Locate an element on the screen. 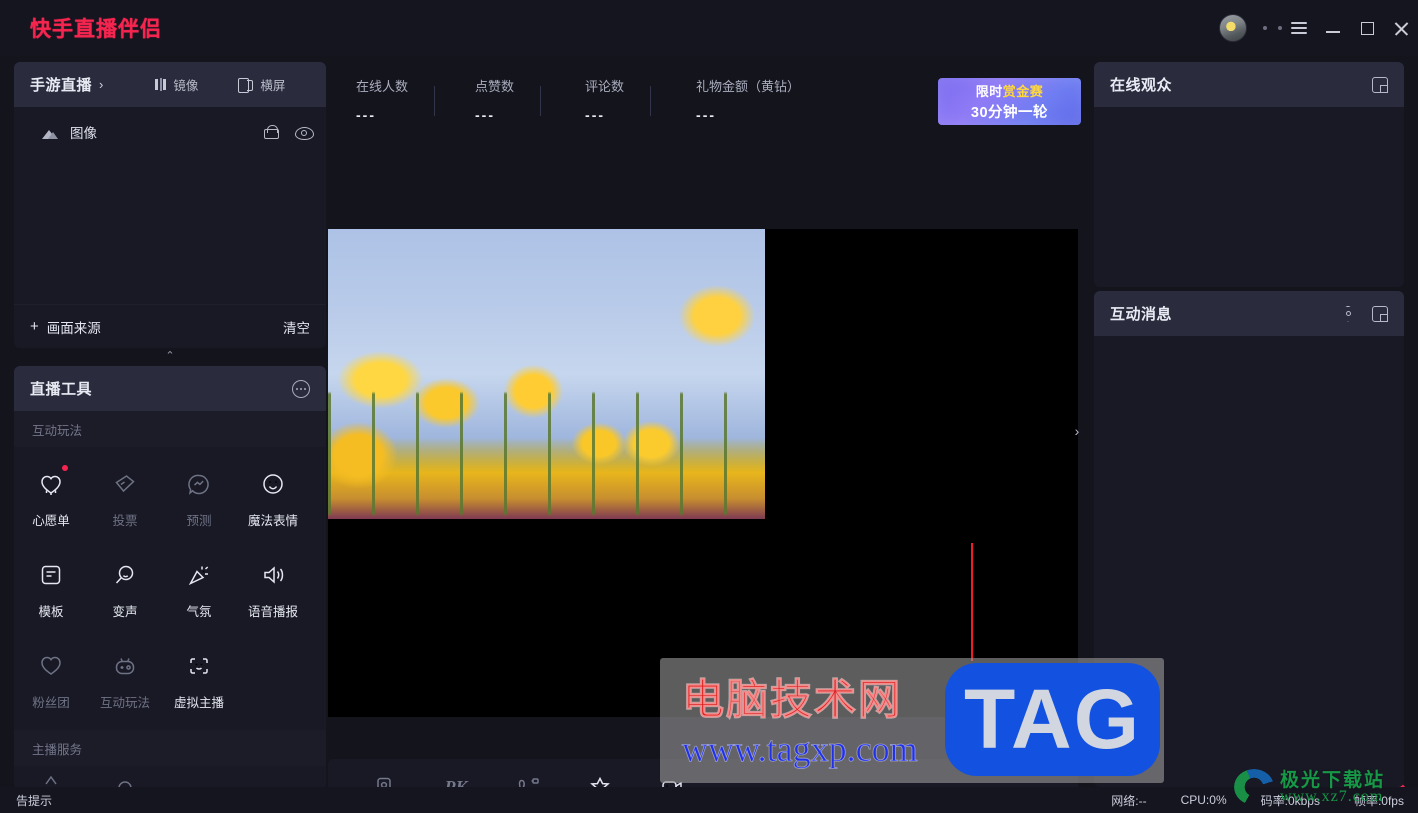  promo-highlight: 赏金赛 is located at coordinates (1023, 91).